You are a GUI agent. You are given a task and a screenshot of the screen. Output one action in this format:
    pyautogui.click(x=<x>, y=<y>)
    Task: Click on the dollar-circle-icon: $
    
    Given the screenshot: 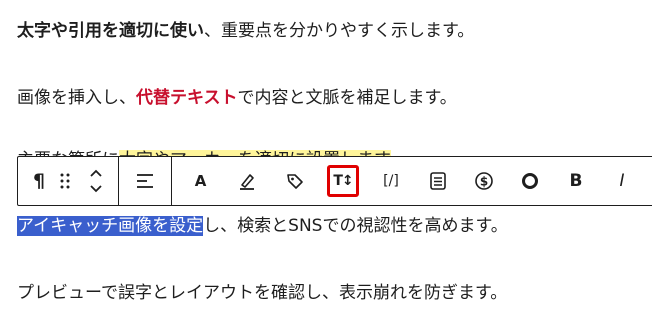 What is the action you would take?
    pyautogui.click(x=484, y=181)
    